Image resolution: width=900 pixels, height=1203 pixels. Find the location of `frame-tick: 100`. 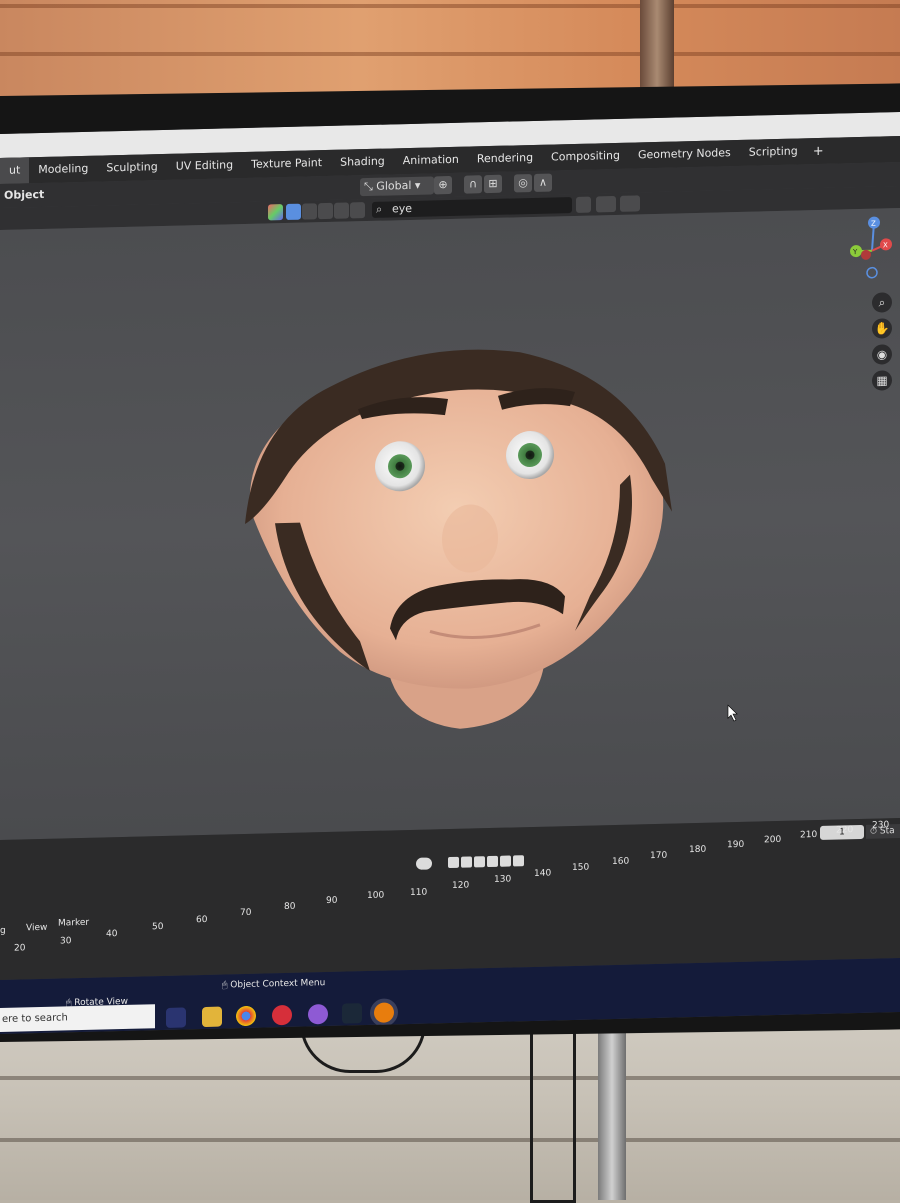

frame-tick: 100 is located at coordinates (375, 896).